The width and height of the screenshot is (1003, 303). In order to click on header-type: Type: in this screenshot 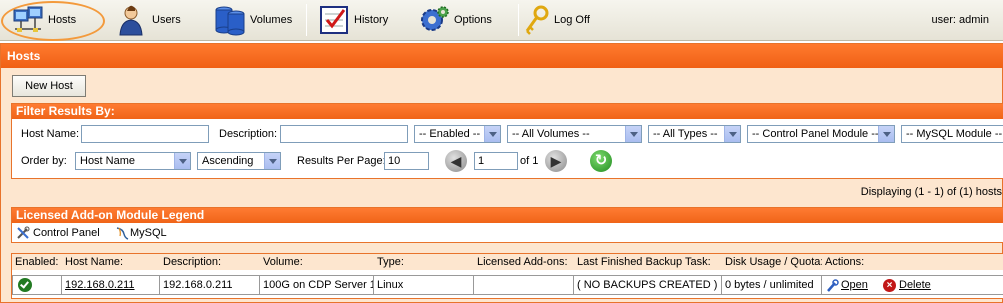, I will do `click(390, 262)`.